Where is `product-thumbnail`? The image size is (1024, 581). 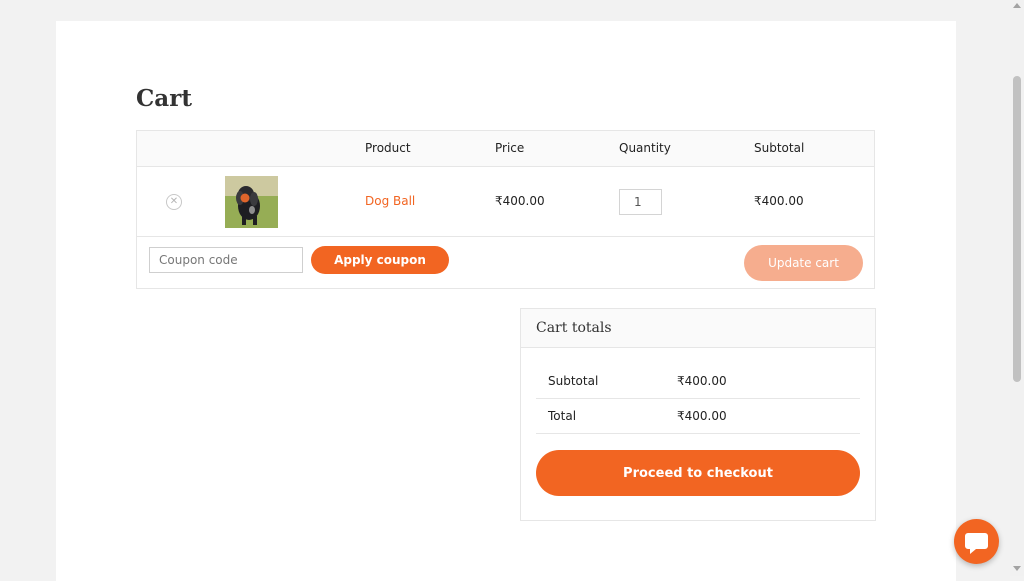 product-thumbnail is located at coordinates (251, 202).